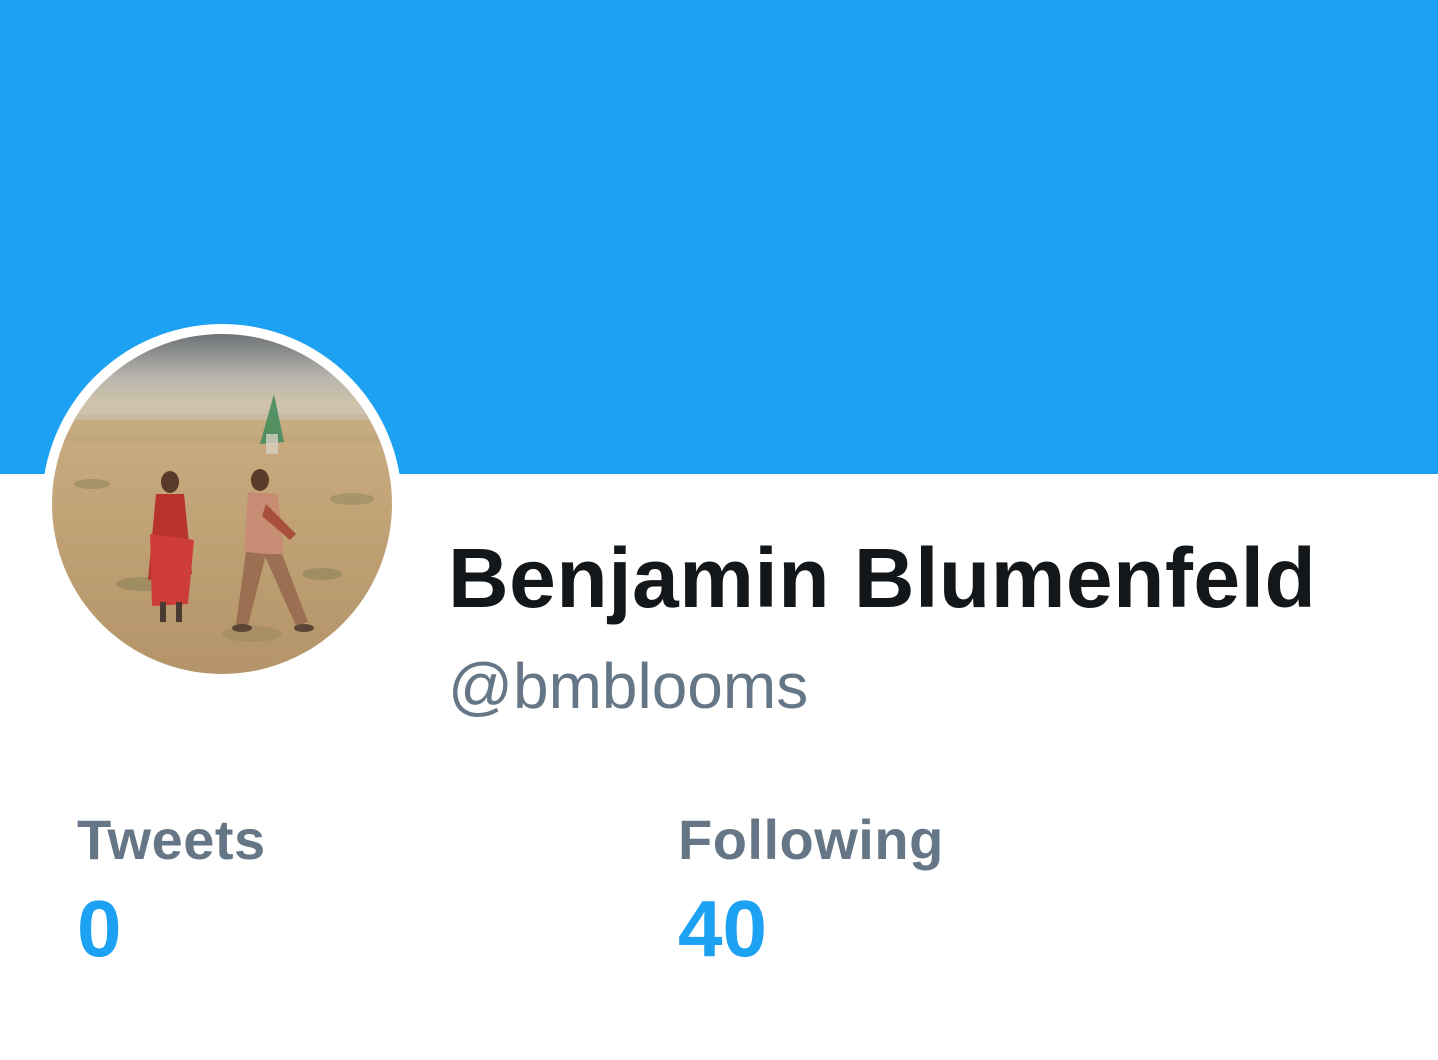 The image size is (1438, 1060). Describe the element at coordinates (722, 929) in the screenshot. I see `stat-following-count: 40` at that location.